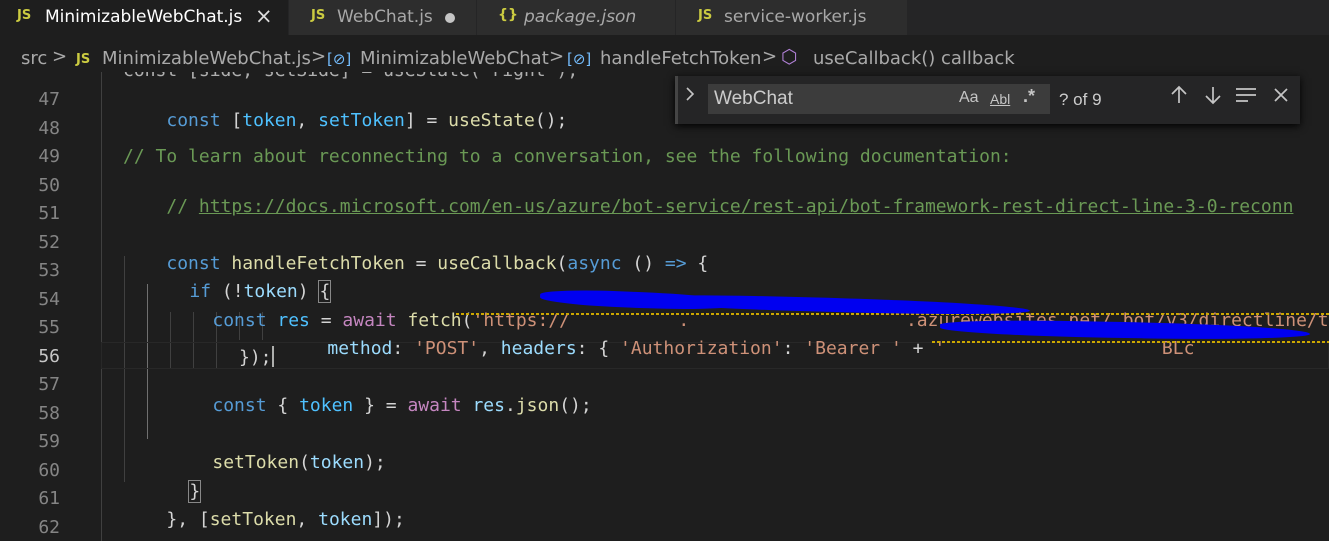 The height and width of the screenshot is (541, 1329). I want to click on code-text: });, so click(255, 357).